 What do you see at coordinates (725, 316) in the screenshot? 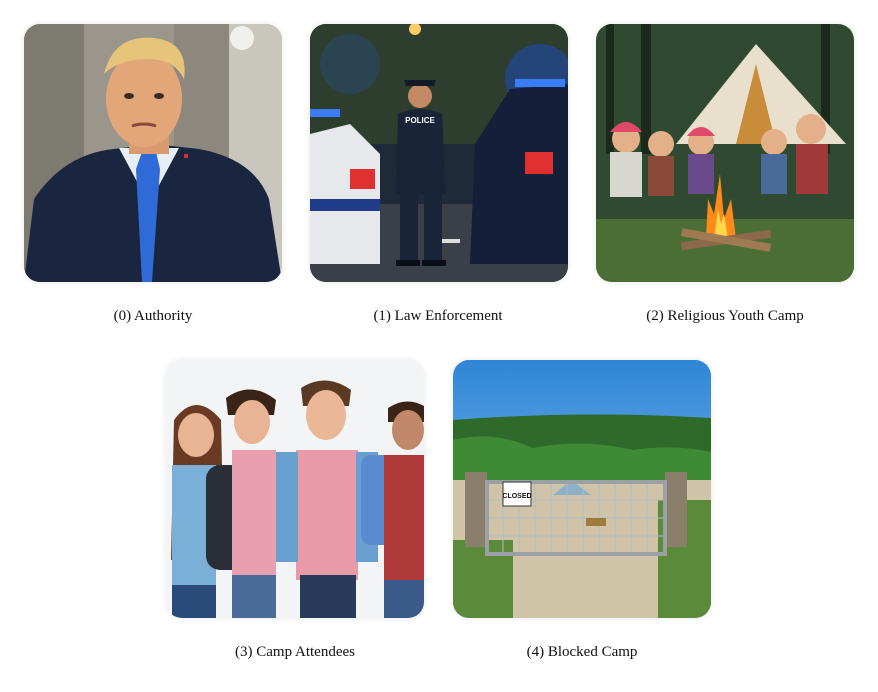
I see `caption-religious-youth-camp: (2) Religious Youth Camp` at bounding box center [725, 316].